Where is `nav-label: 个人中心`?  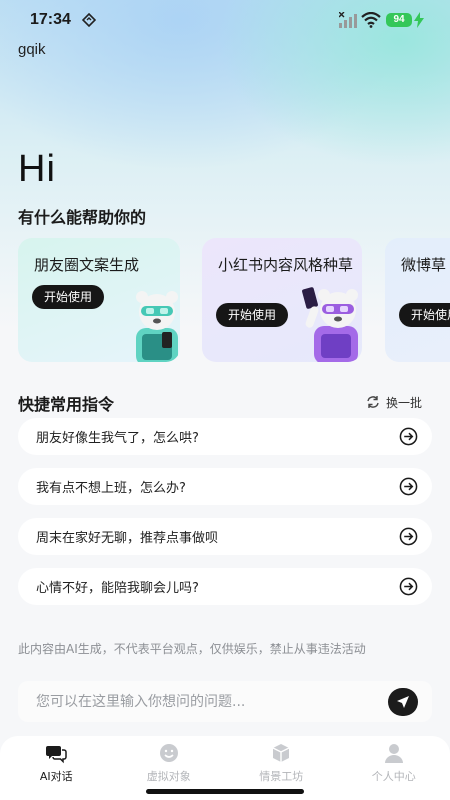 nav-label: 个人中心 is located at coordinates (393, 776).